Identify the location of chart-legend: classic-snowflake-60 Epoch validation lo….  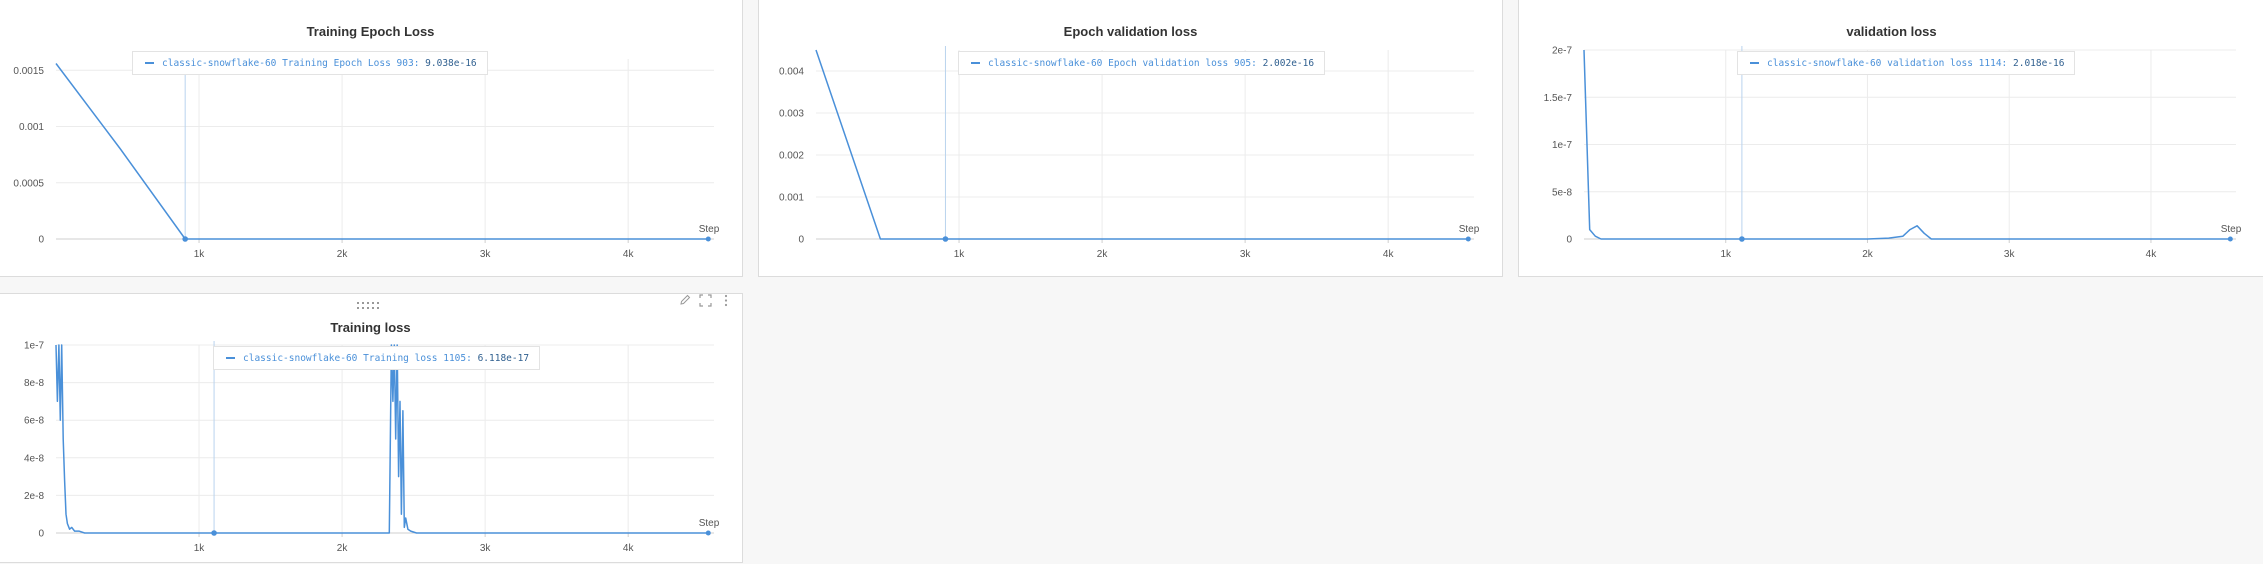
(1142, 63).